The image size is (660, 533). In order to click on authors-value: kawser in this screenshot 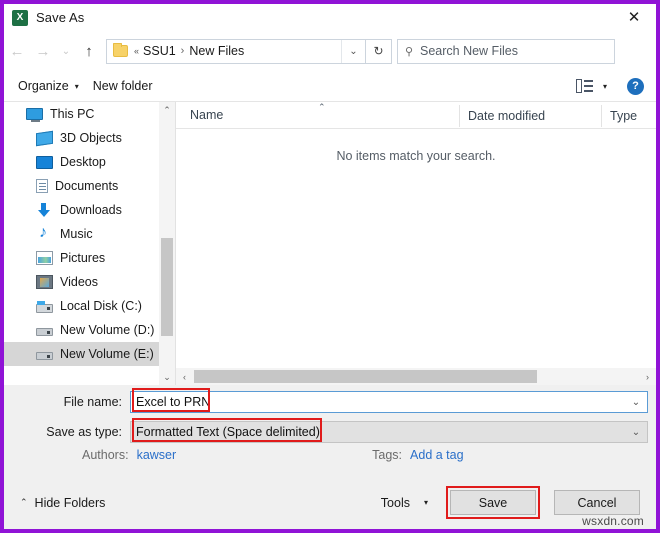, I will do `click(157, 455)`.